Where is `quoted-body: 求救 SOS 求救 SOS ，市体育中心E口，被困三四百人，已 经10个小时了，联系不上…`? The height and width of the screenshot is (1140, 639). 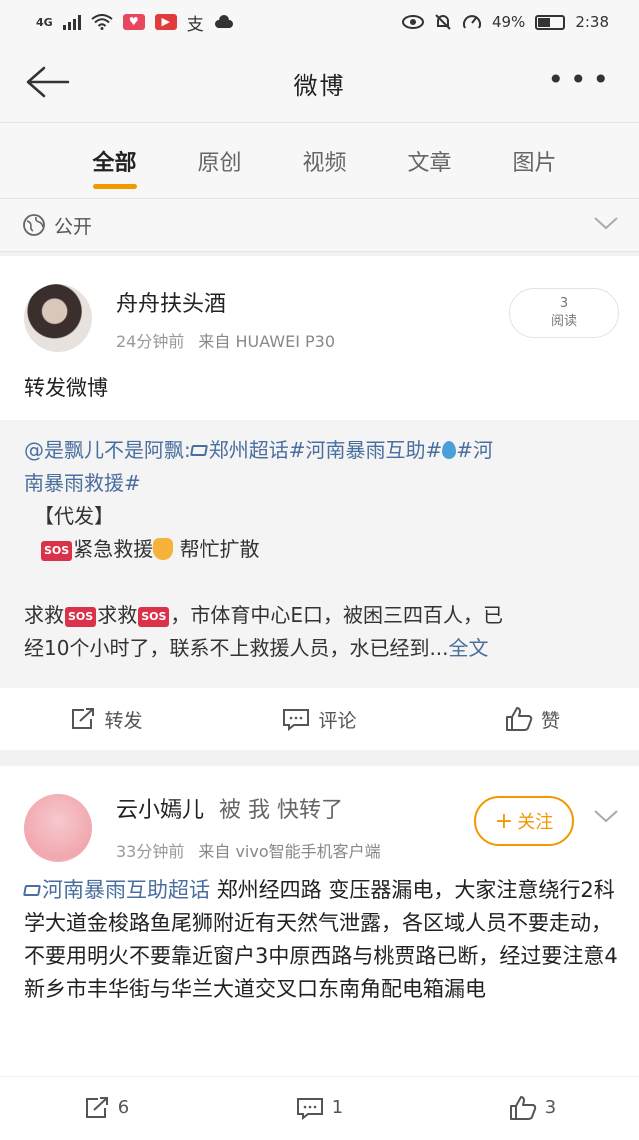 quoted-body: 求救 SOS 求救 SOS ，市体育中心E口，被困三四百人，已 经10个小时了，联系不上… is located at coordinates (264, 631).